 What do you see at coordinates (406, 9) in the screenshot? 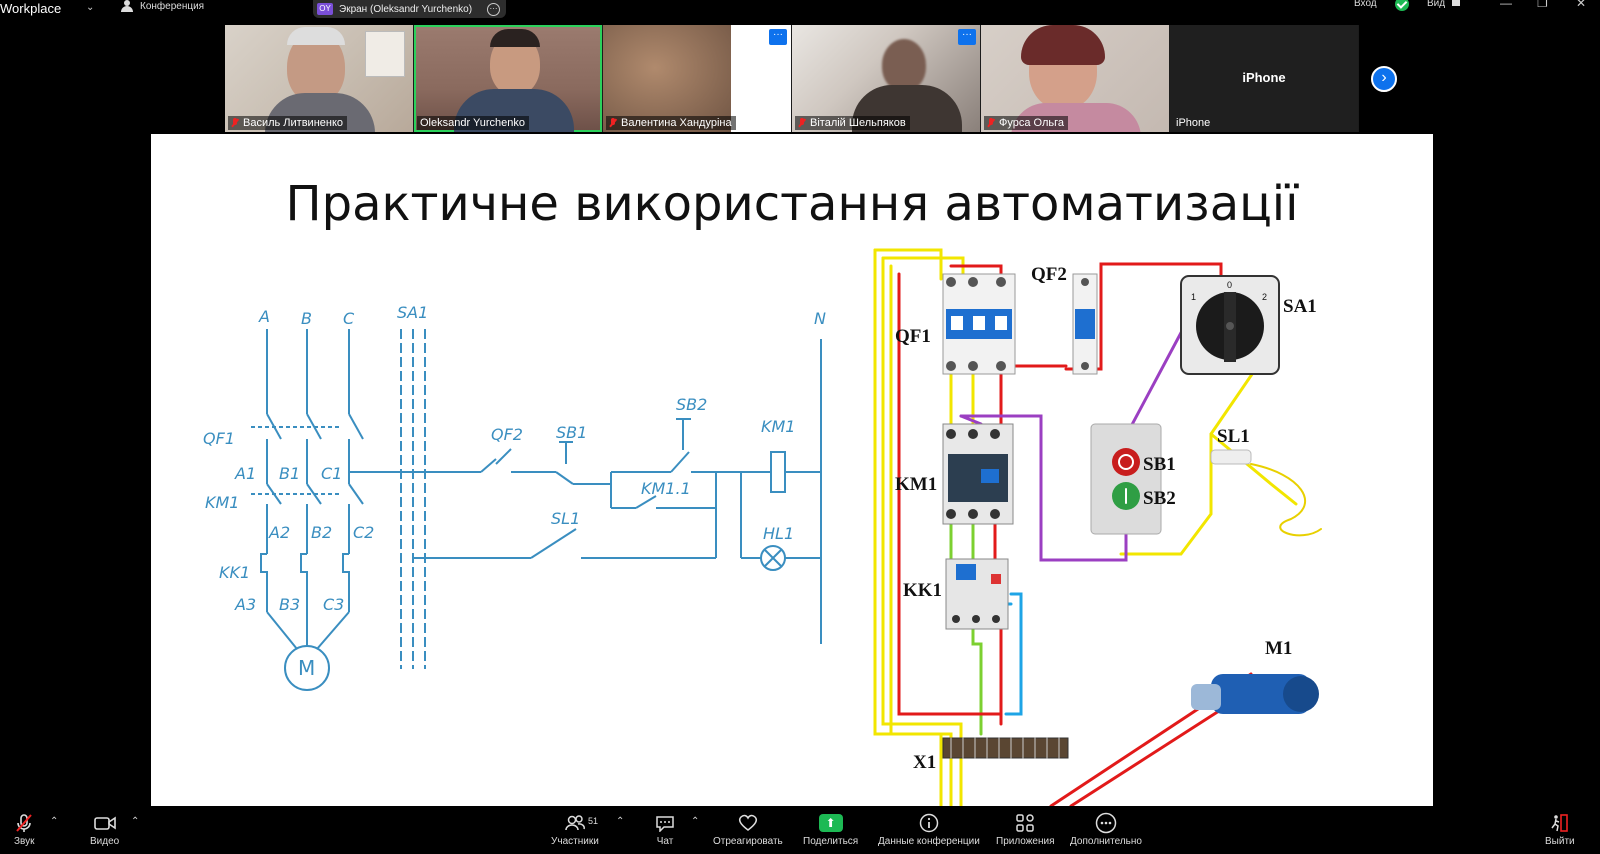
I see `screen-share-label: Экран (Oleksandr Yurchenko)` at bounding box center [406, 9].